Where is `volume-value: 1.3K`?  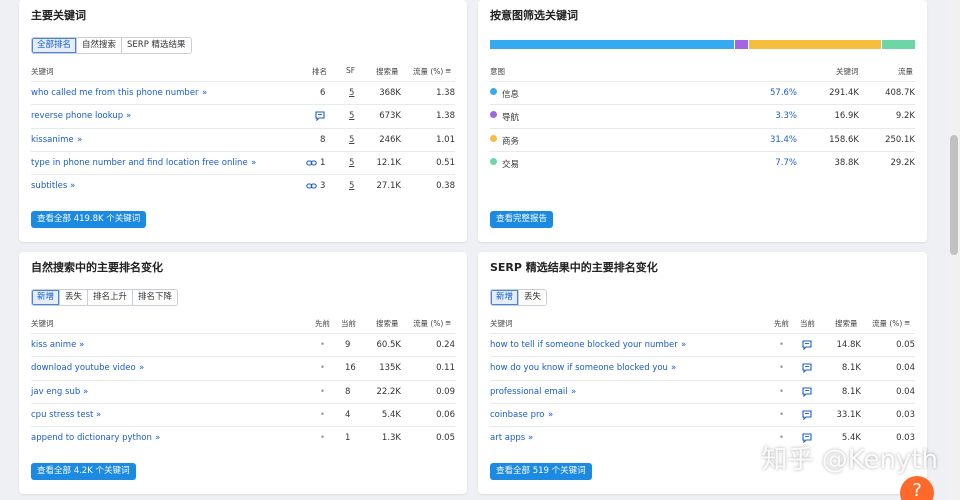 volume-value: 1.3K is located at coordinates (391, 438).